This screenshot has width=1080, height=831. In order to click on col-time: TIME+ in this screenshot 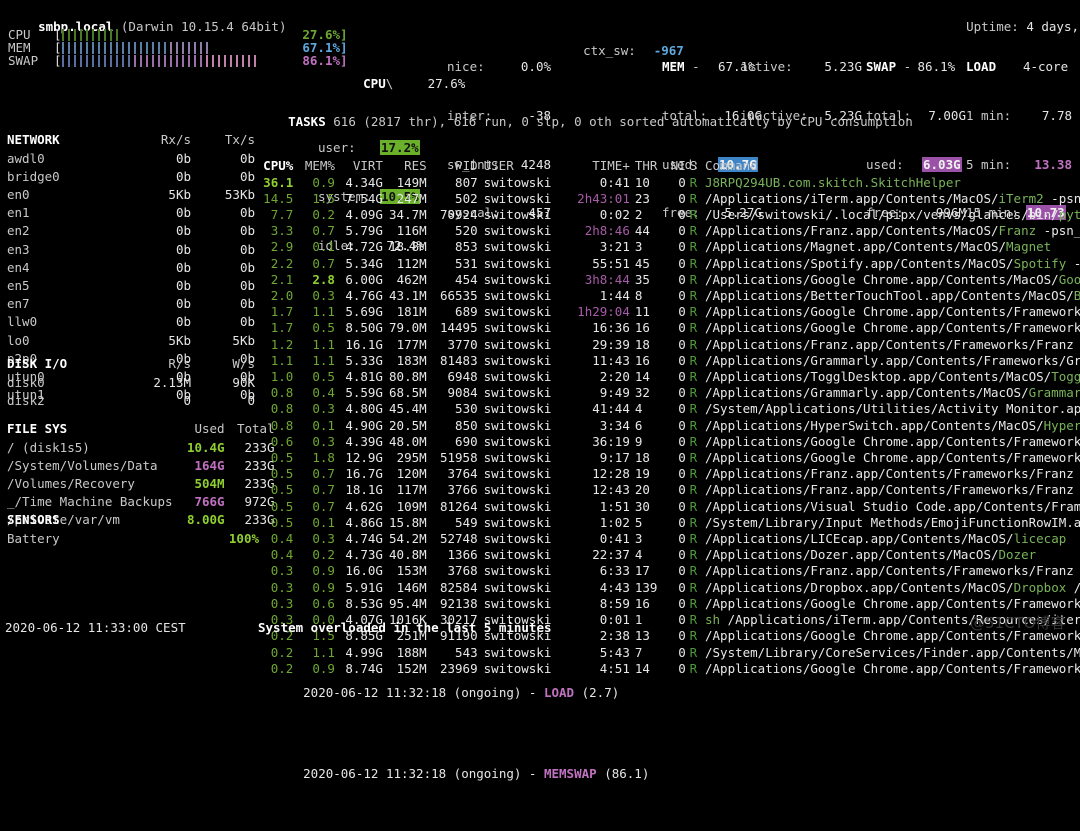, I will do `click(599, 166)`.